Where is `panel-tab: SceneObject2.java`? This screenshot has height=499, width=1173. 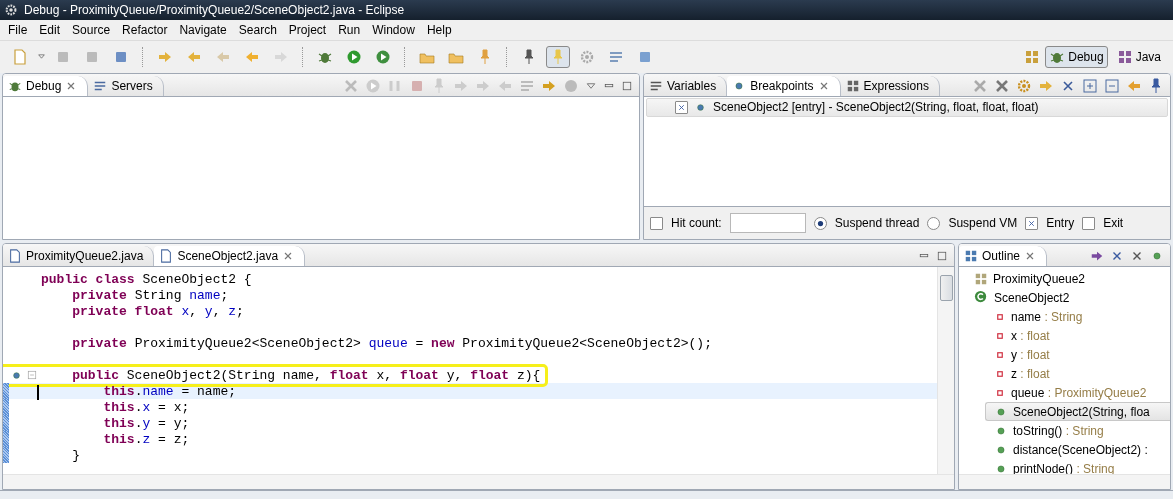
panel-tab: SceneObject2.java is located at coordinates (230, 256).